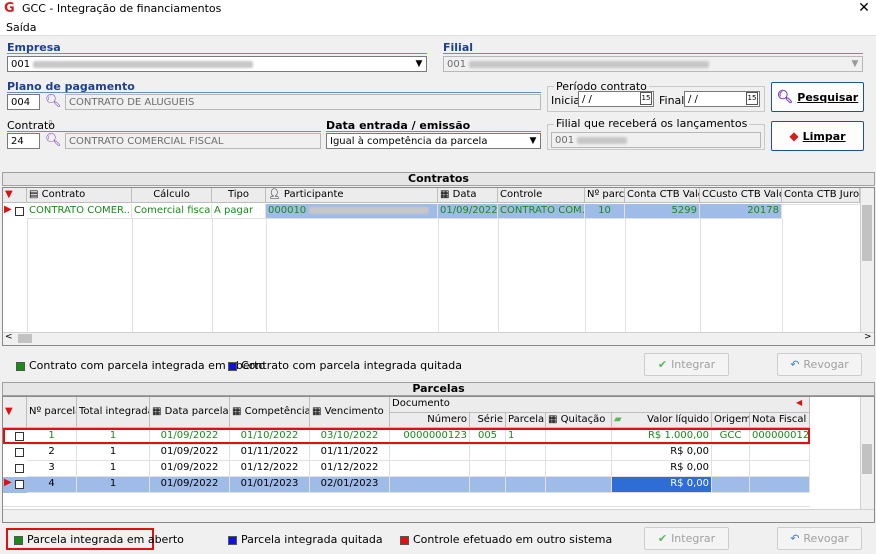 This screenshot has height=554, width=876. What do you see at coordinates (270, 412) in the screenshot?
I see `col-competencia: ▦ Competência` at bounding box center [270, 412].